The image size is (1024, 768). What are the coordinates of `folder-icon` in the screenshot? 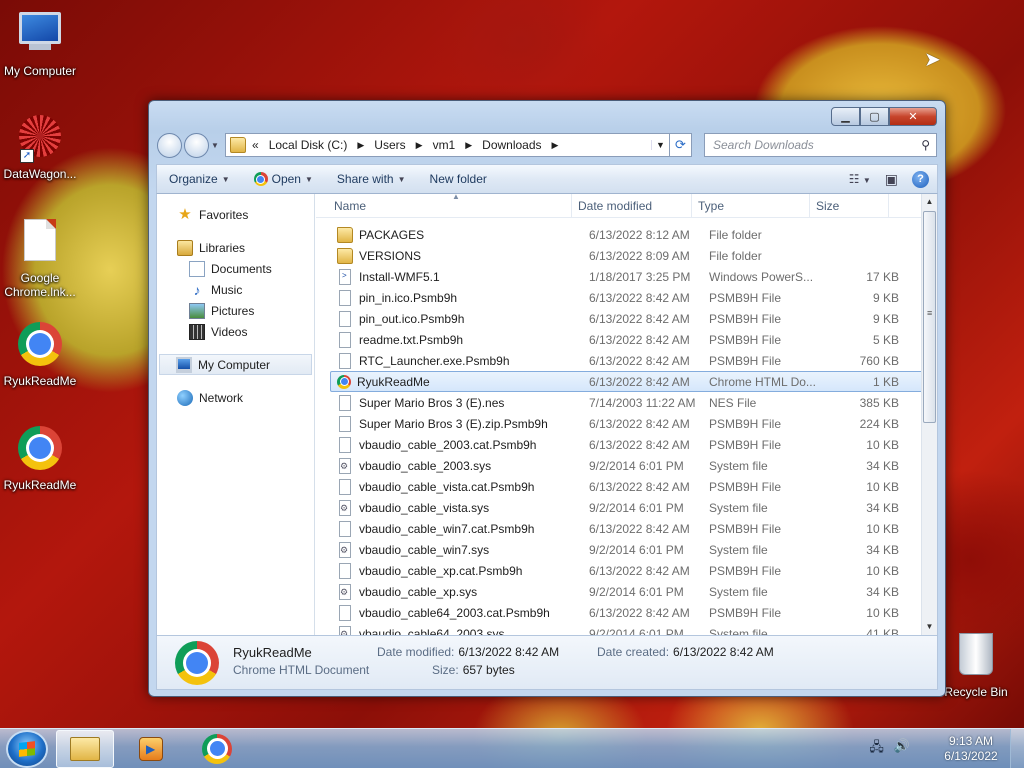 It's located at (238, 145).